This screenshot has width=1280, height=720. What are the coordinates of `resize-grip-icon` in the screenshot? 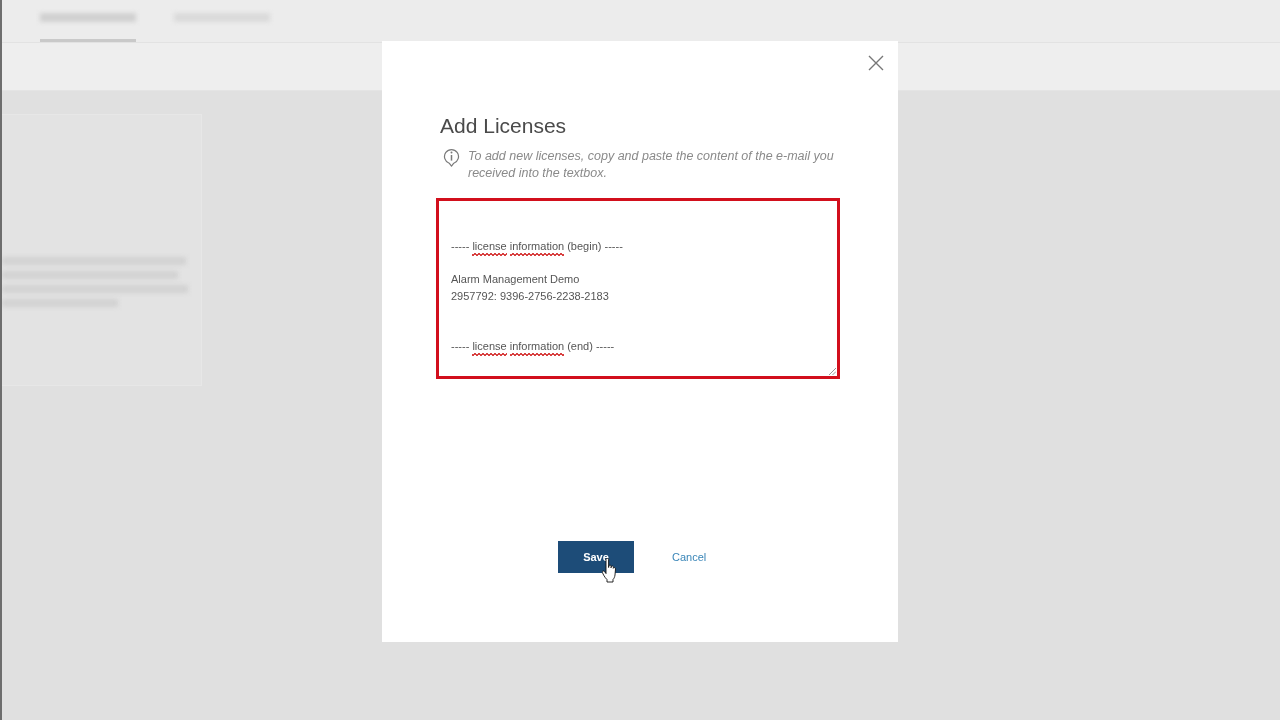 It's located at (832, 371).